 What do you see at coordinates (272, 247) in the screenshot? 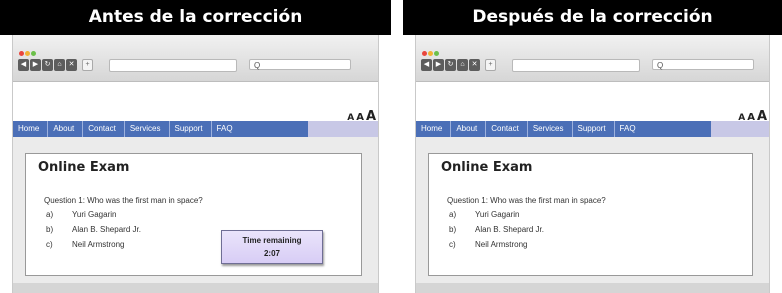
I see `time-remaining-box: Time remaining 2:07` at bounding box center [272, 247].